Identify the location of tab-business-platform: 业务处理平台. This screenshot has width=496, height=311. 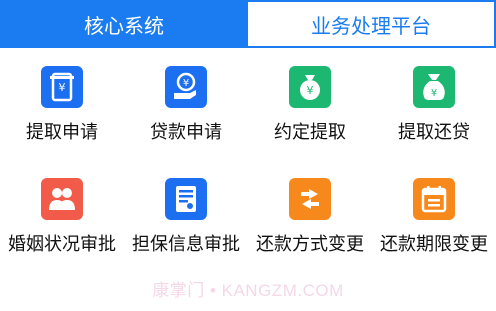
(372, 24).